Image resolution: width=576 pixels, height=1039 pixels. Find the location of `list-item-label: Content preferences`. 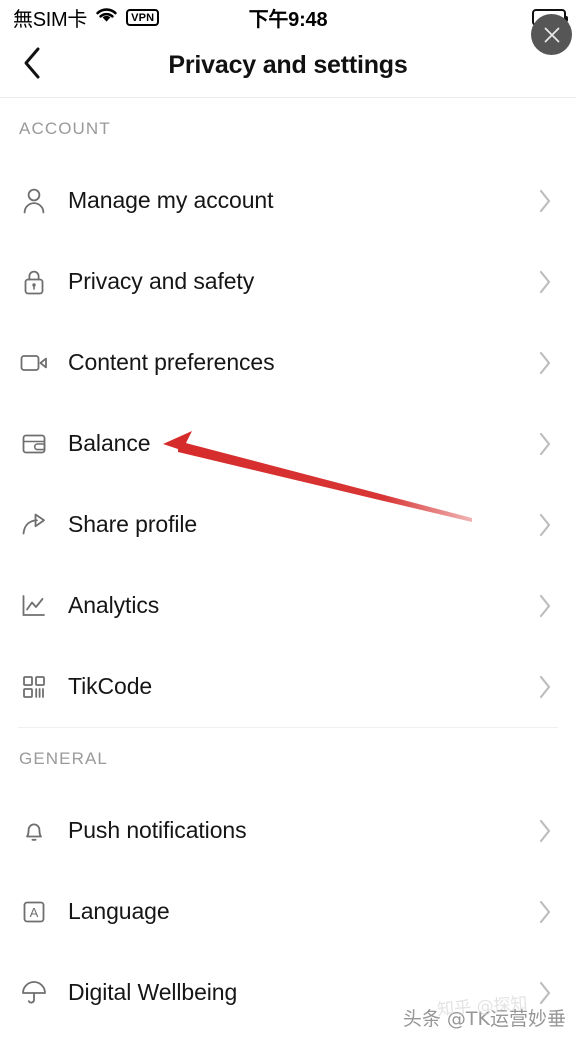

list-item-label: Content preferences is located at coordinates (171, 362).